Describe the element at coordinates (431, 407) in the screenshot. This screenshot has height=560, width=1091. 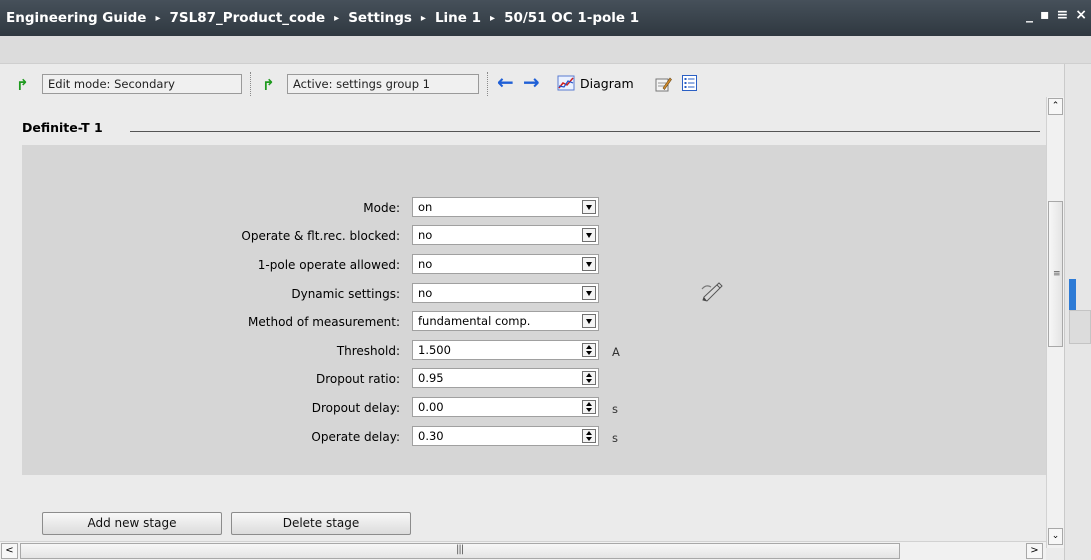
I see `dropout-delay-value: 0.00` at that location.